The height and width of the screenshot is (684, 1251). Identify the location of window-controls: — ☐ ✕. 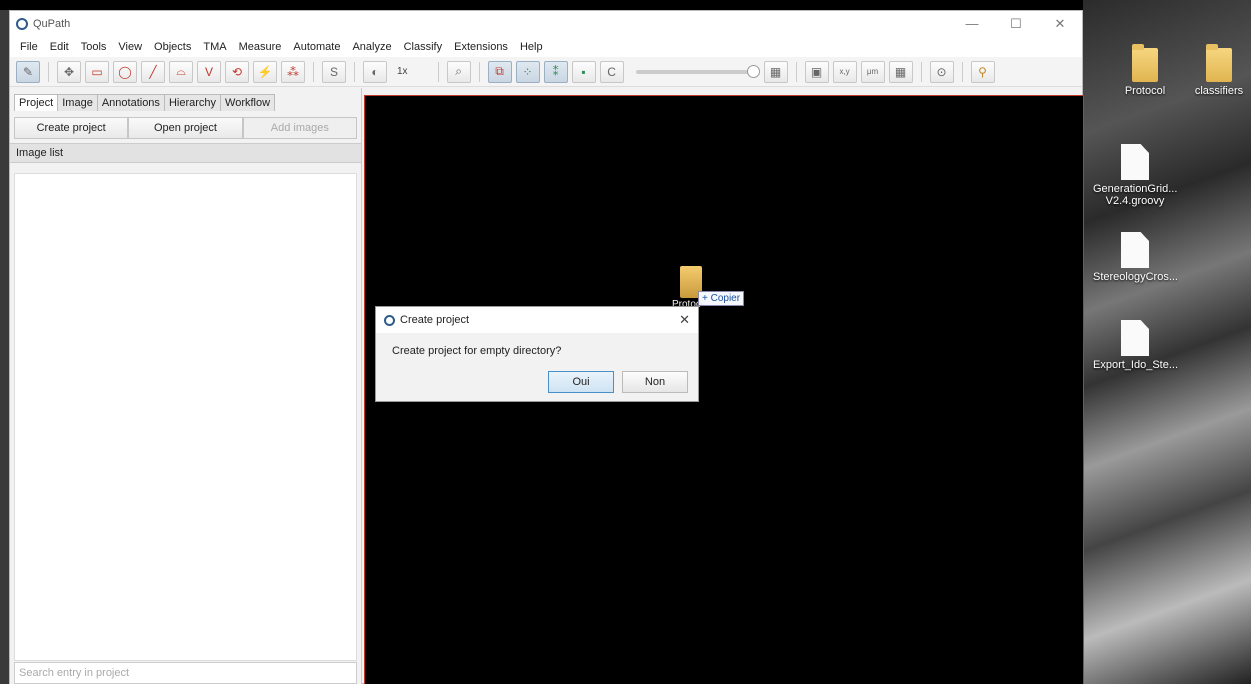
(1016, 24).